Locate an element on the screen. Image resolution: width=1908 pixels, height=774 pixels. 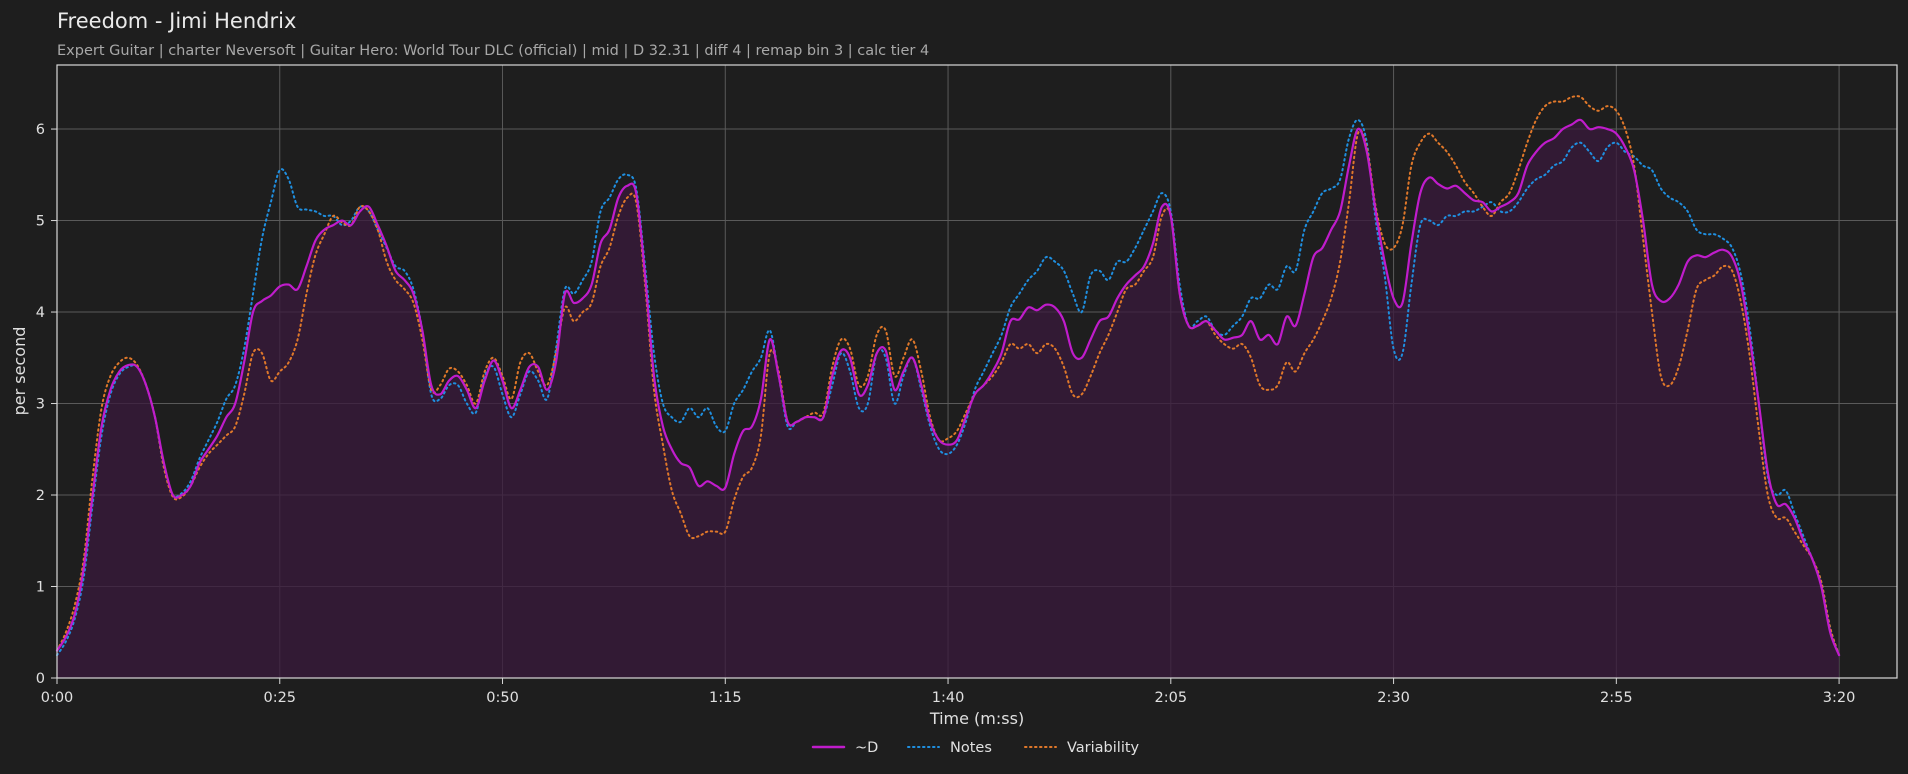
y-tick-label: 5 is located at coordinates (40, 222).